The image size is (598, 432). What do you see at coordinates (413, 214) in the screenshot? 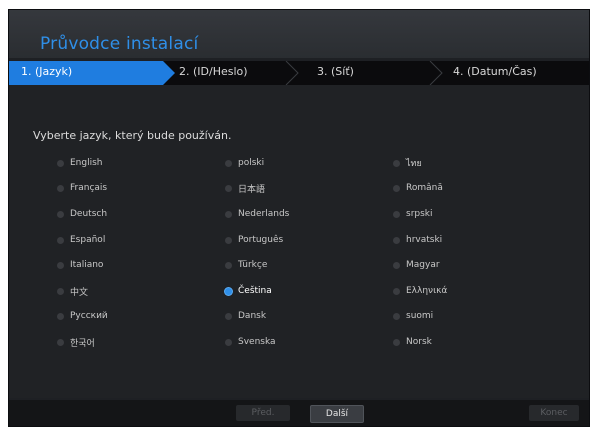
I see `language-option-serbian: srpski` at bounding box center [413, 214].